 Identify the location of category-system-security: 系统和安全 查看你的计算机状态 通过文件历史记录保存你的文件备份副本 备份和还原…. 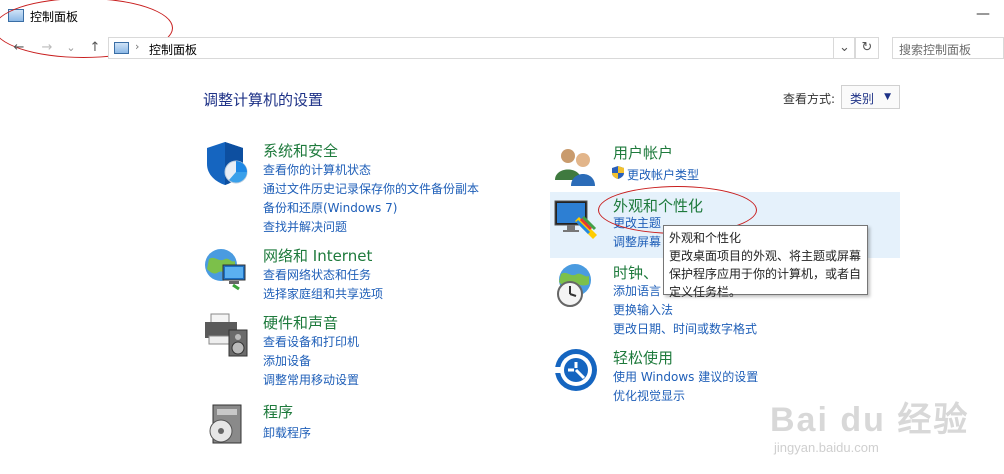
(368, 190).